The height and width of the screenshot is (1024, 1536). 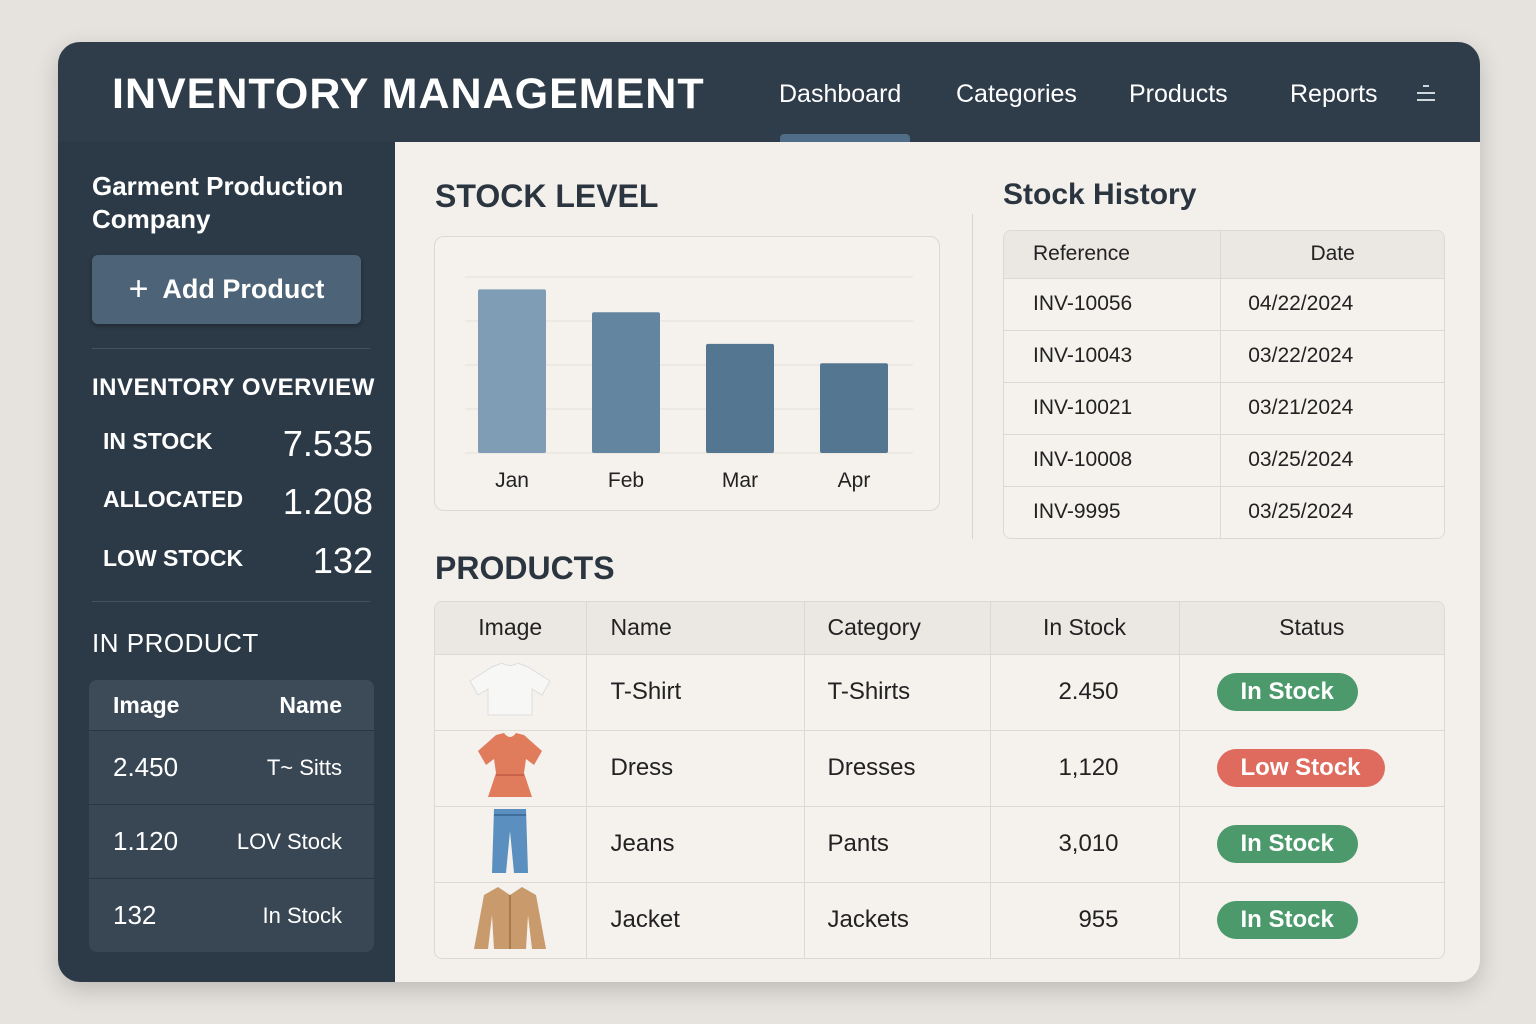 What do you see at coordinates (173, 499) in the screenshot?
I see `overview-label: ALLOCATED` at bounding box center [173, 499].